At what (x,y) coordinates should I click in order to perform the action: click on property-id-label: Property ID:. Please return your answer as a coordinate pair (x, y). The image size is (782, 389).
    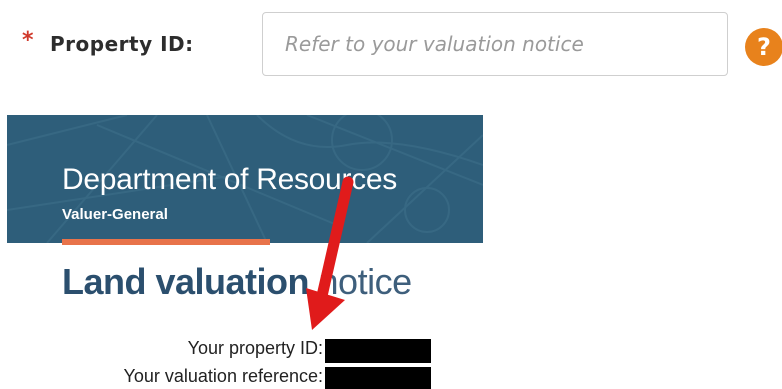
    Looking at the image, I should click on (122, 44).